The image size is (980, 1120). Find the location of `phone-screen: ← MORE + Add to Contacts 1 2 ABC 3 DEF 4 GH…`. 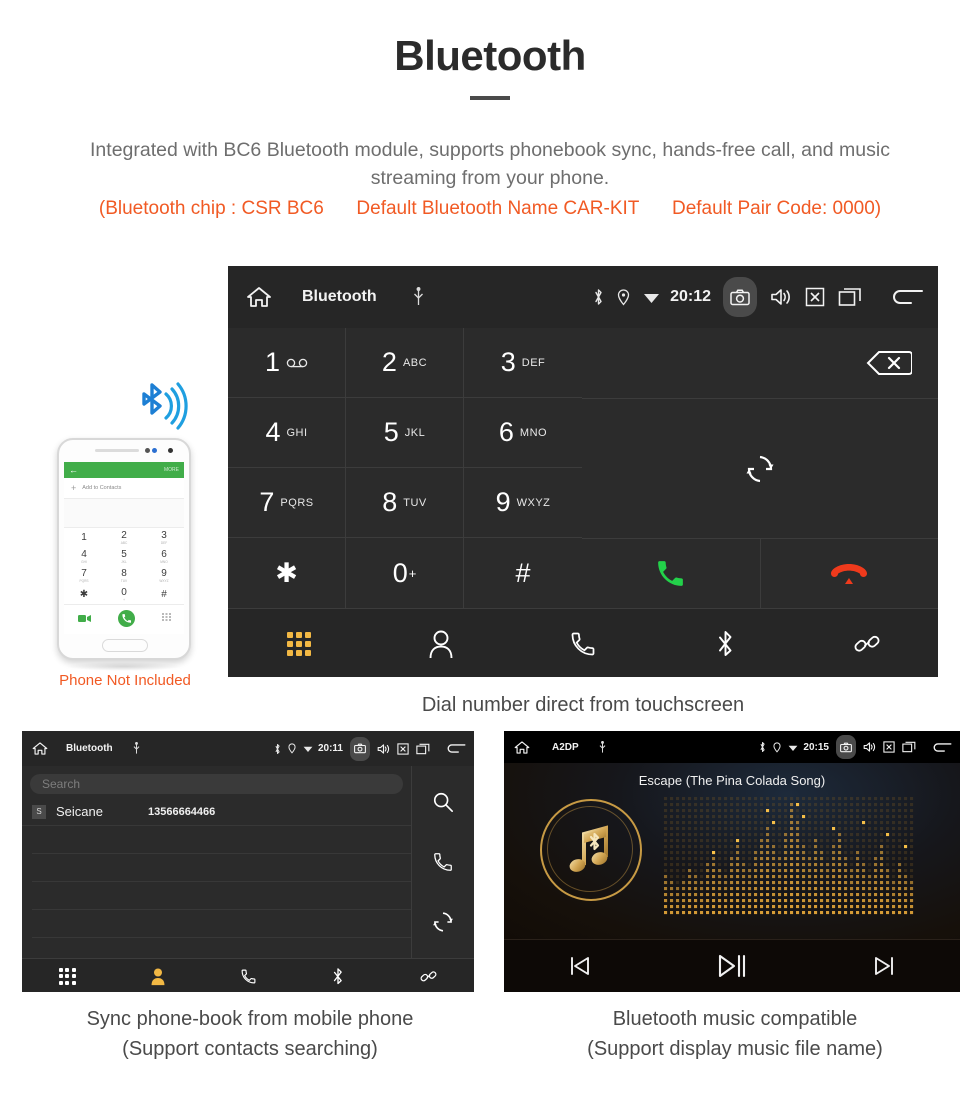

phone-screen: ← MORE + Add to Contacts 1 2 ABC 3 DEF 4 GH… is located at coordinates (124, 548).